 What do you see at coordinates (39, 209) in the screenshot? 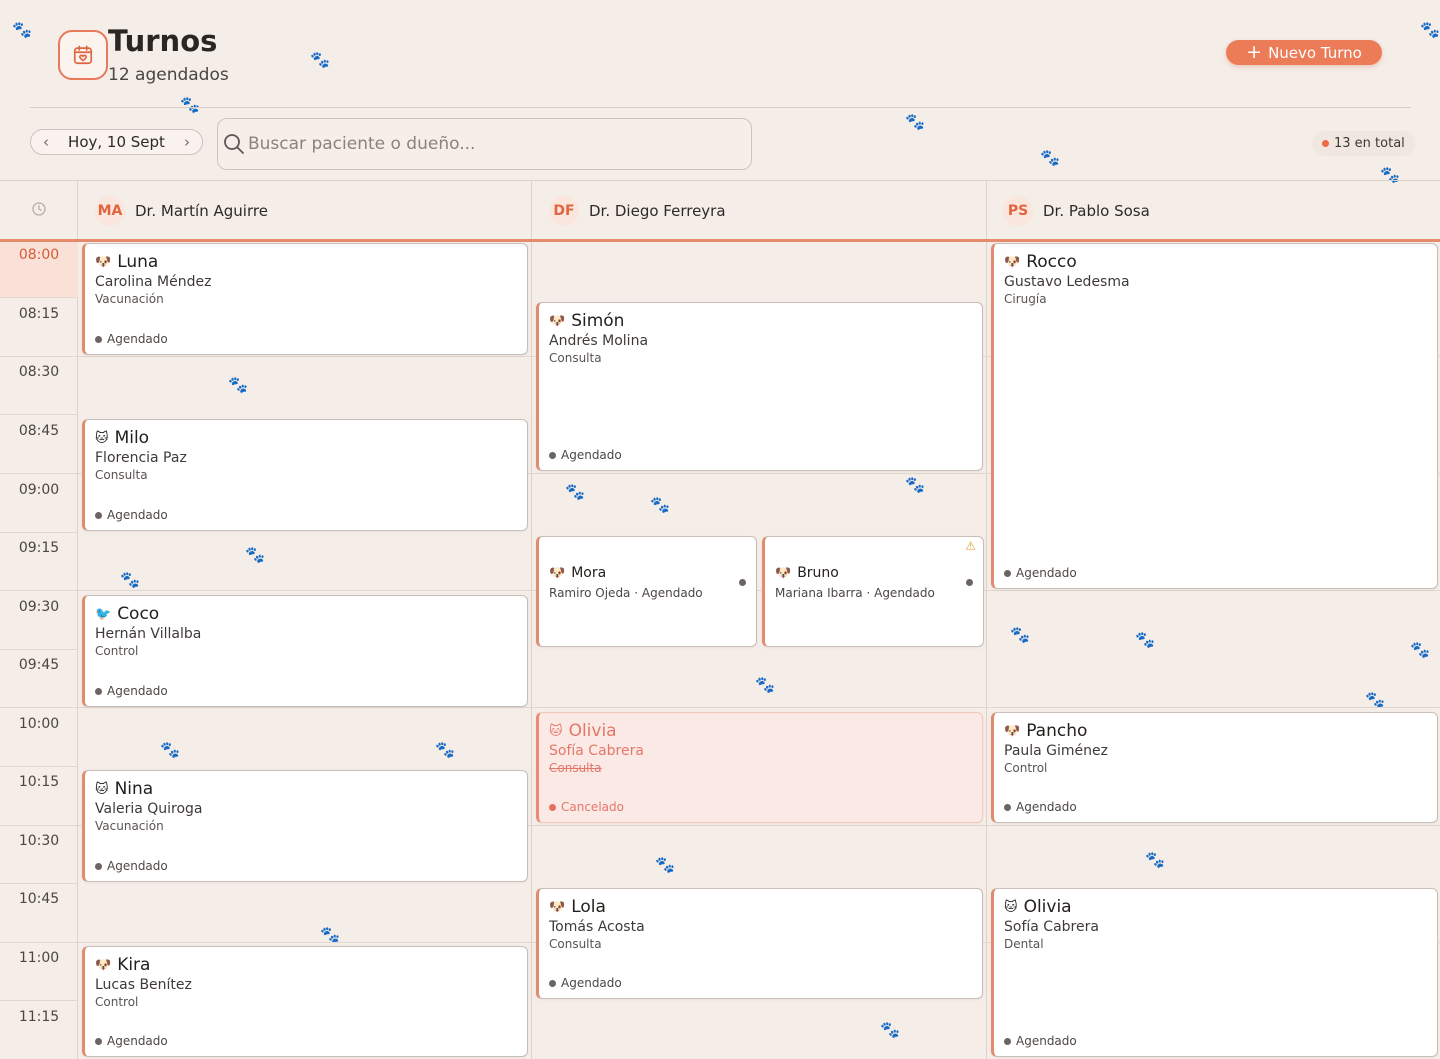
I see `clock-icon` at bounding box center [39, 209].